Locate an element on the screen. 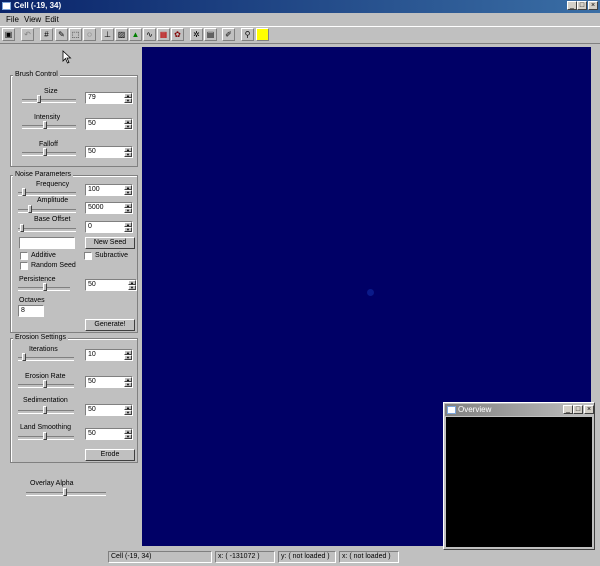 This screenshot has height=566, width=600. random-seed-checkbox is located at coordinates (24, 266).